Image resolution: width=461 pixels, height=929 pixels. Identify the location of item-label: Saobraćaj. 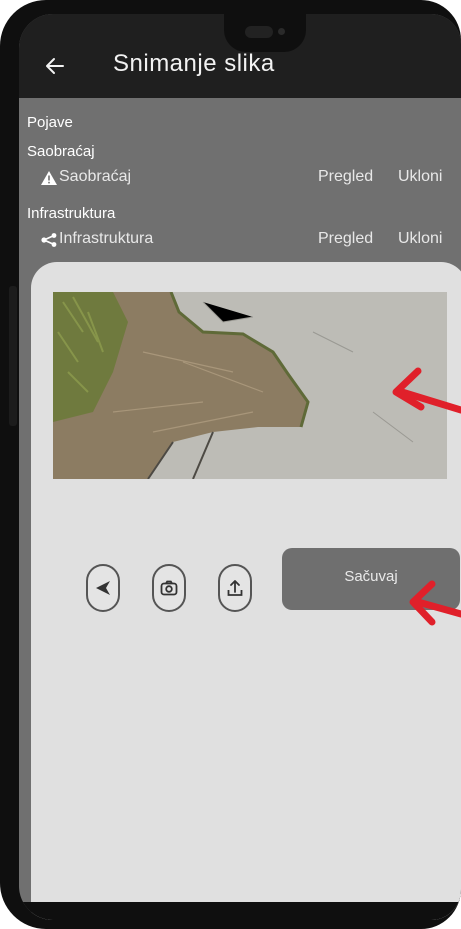
(95, 176).